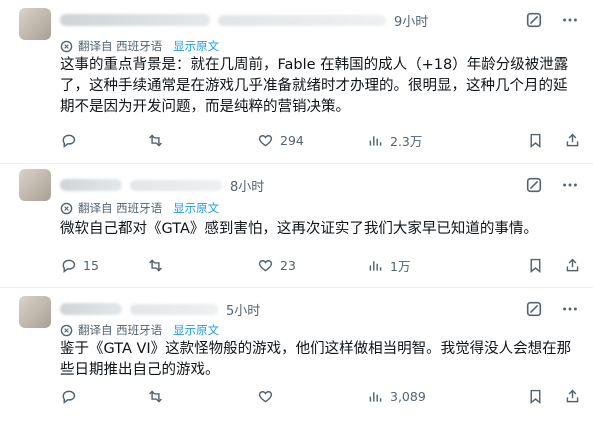 The image size is (593, 429). I want to click on post-time: 8小时, so click(247, 185).